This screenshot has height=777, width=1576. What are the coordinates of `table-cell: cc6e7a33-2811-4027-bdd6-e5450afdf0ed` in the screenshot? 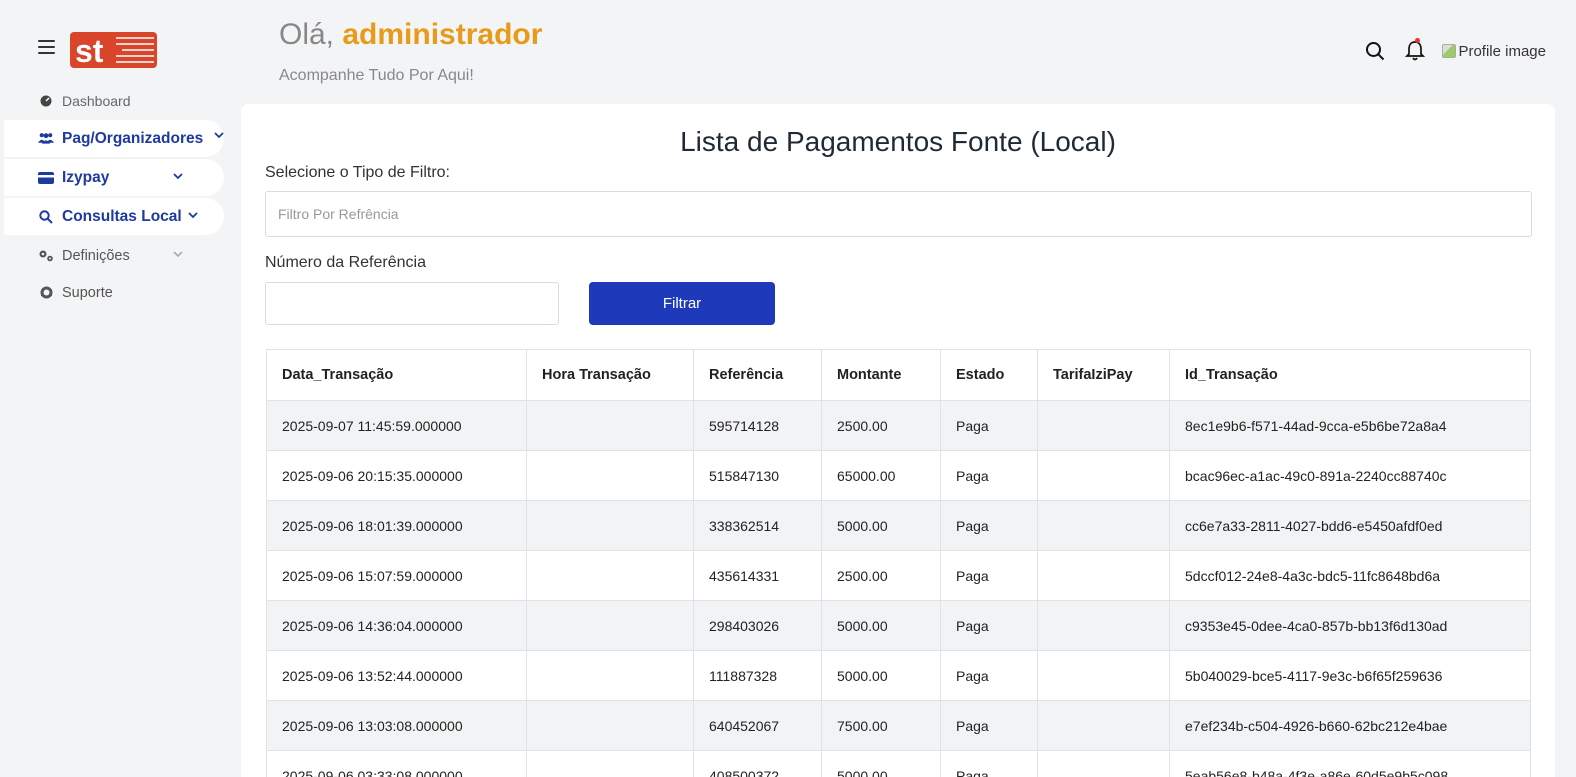 It's located at (1350, 525).